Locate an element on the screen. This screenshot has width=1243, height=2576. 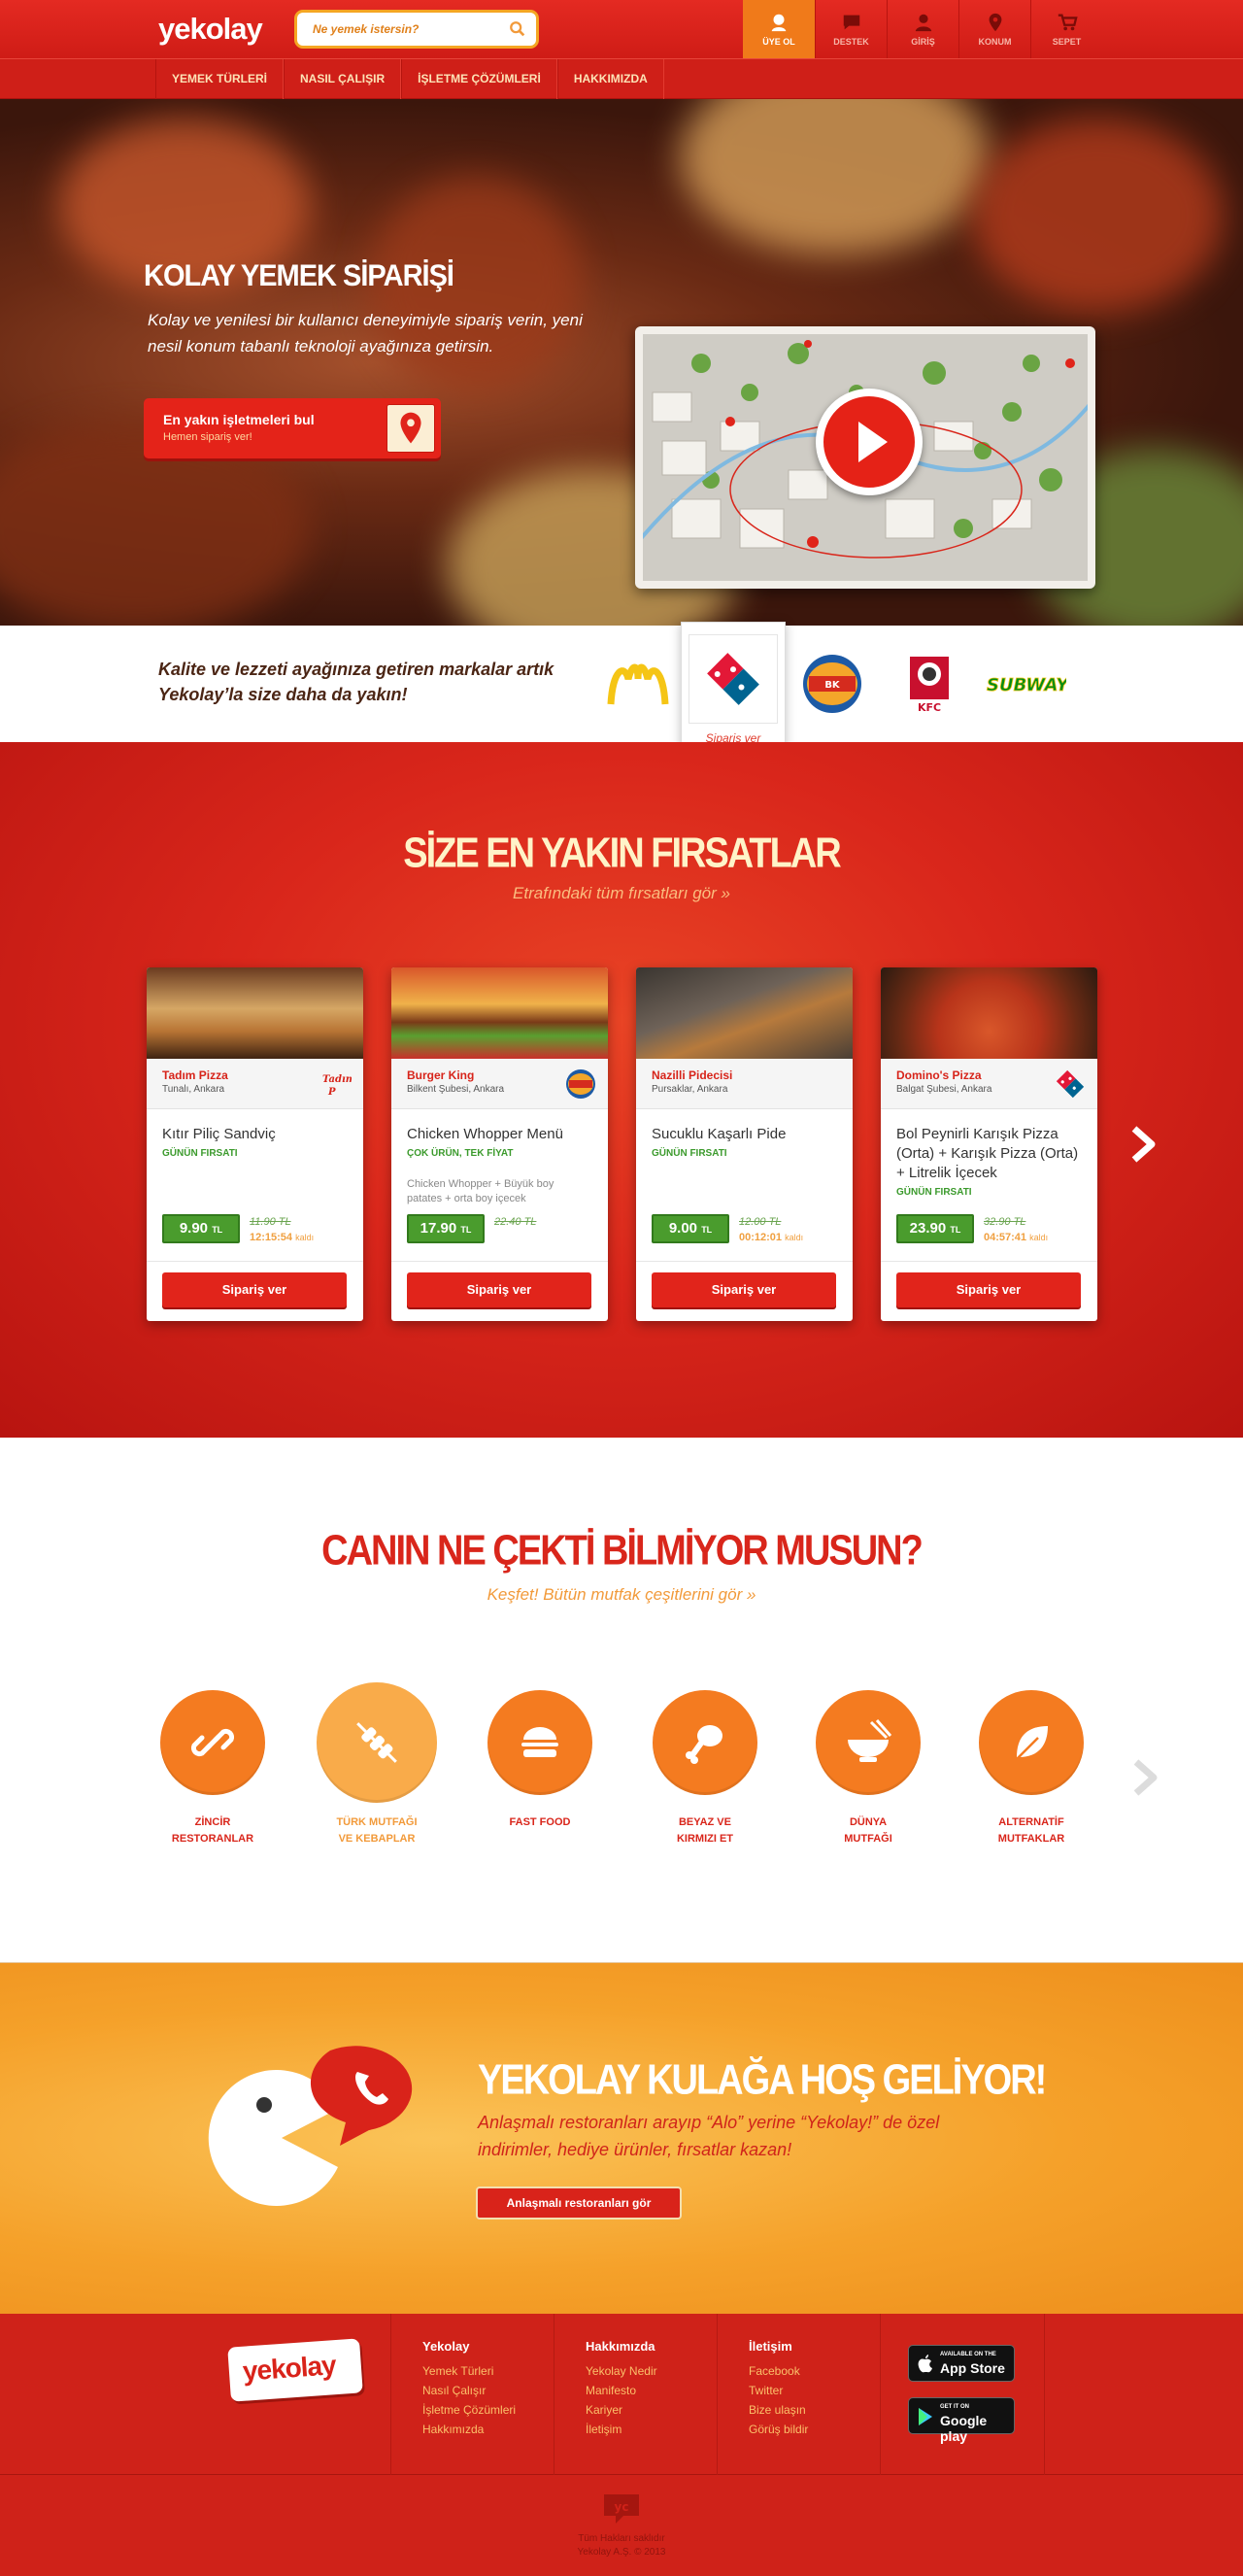
shop-location: Balgat Şubesi, Ankara is located at coordinates (944, 1089).